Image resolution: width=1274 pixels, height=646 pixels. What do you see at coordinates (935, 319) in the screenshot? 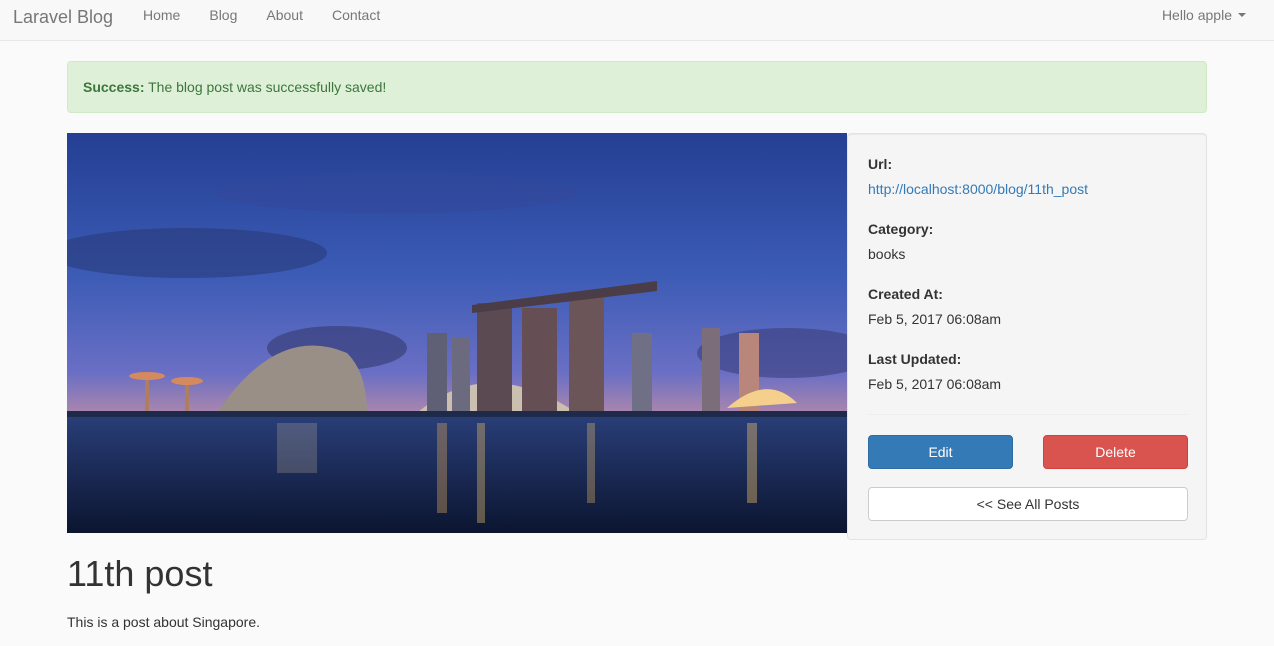
I see `created-value: Feb 5, 2017 06:08am` at bounding box center [935, 319].